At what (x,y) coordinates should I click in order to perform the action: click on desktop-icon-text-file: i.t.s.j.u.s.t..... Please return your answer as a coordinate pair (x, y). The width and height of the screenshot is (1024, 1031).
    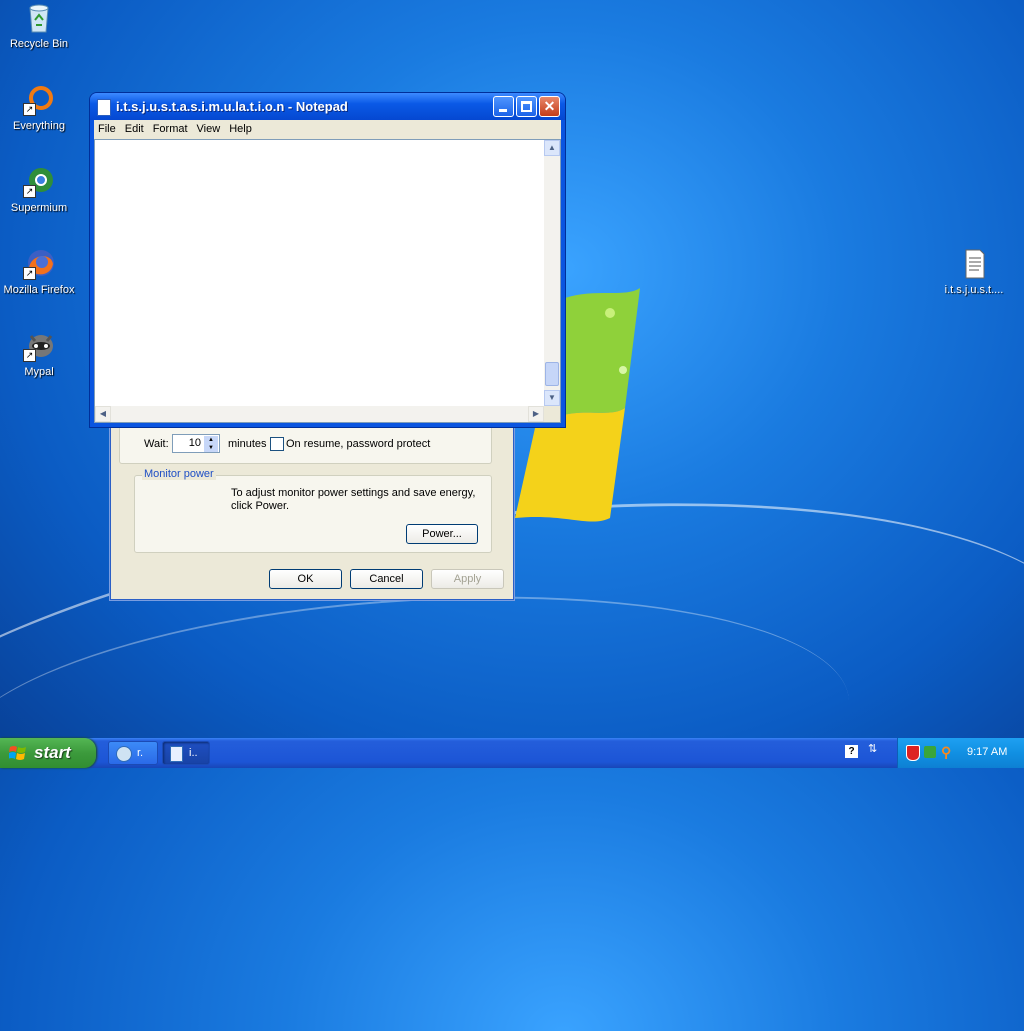
    Looking at the image, I should click on (974, 272).